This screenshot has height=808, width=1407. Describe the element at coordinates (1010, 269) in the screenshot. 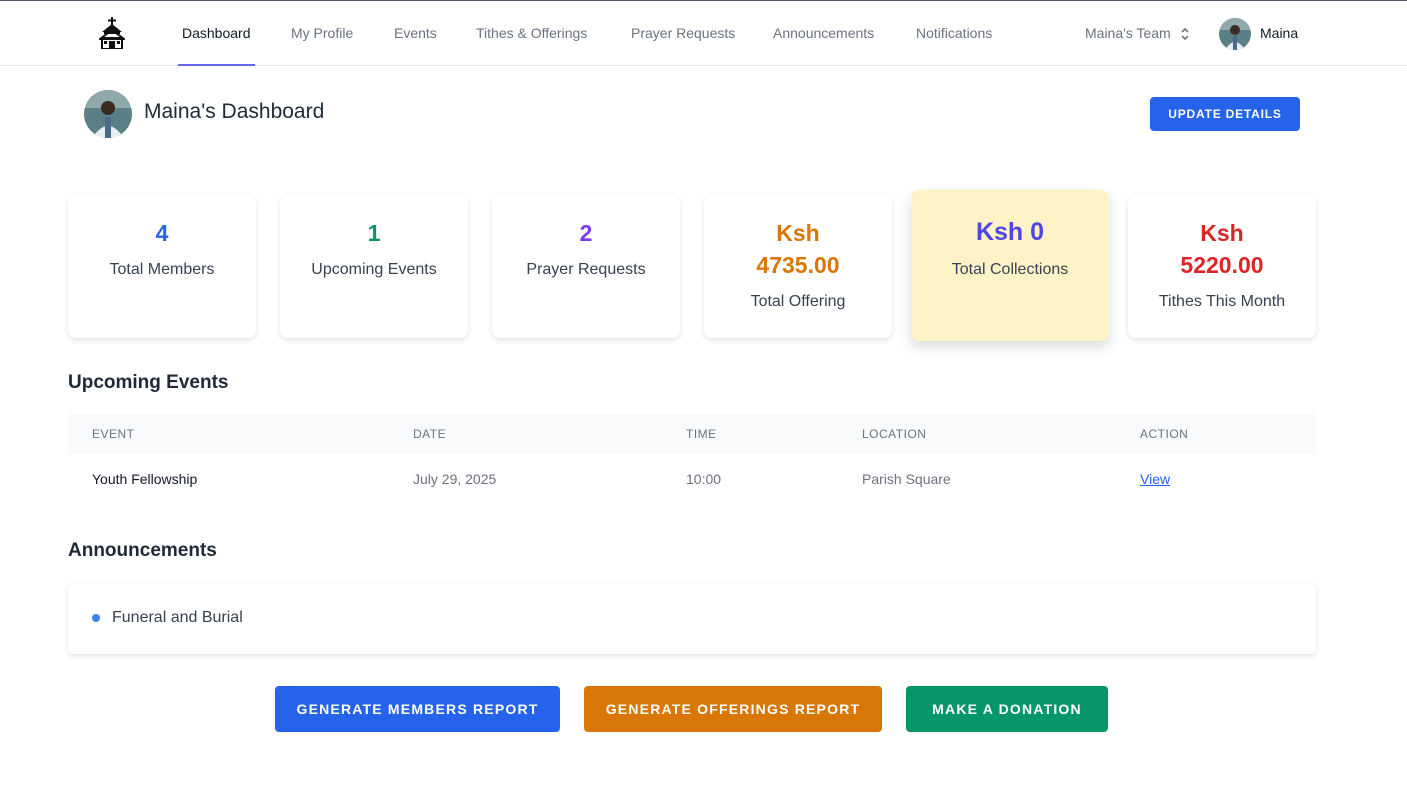

I see `stat-label: Total Collections` at that location.